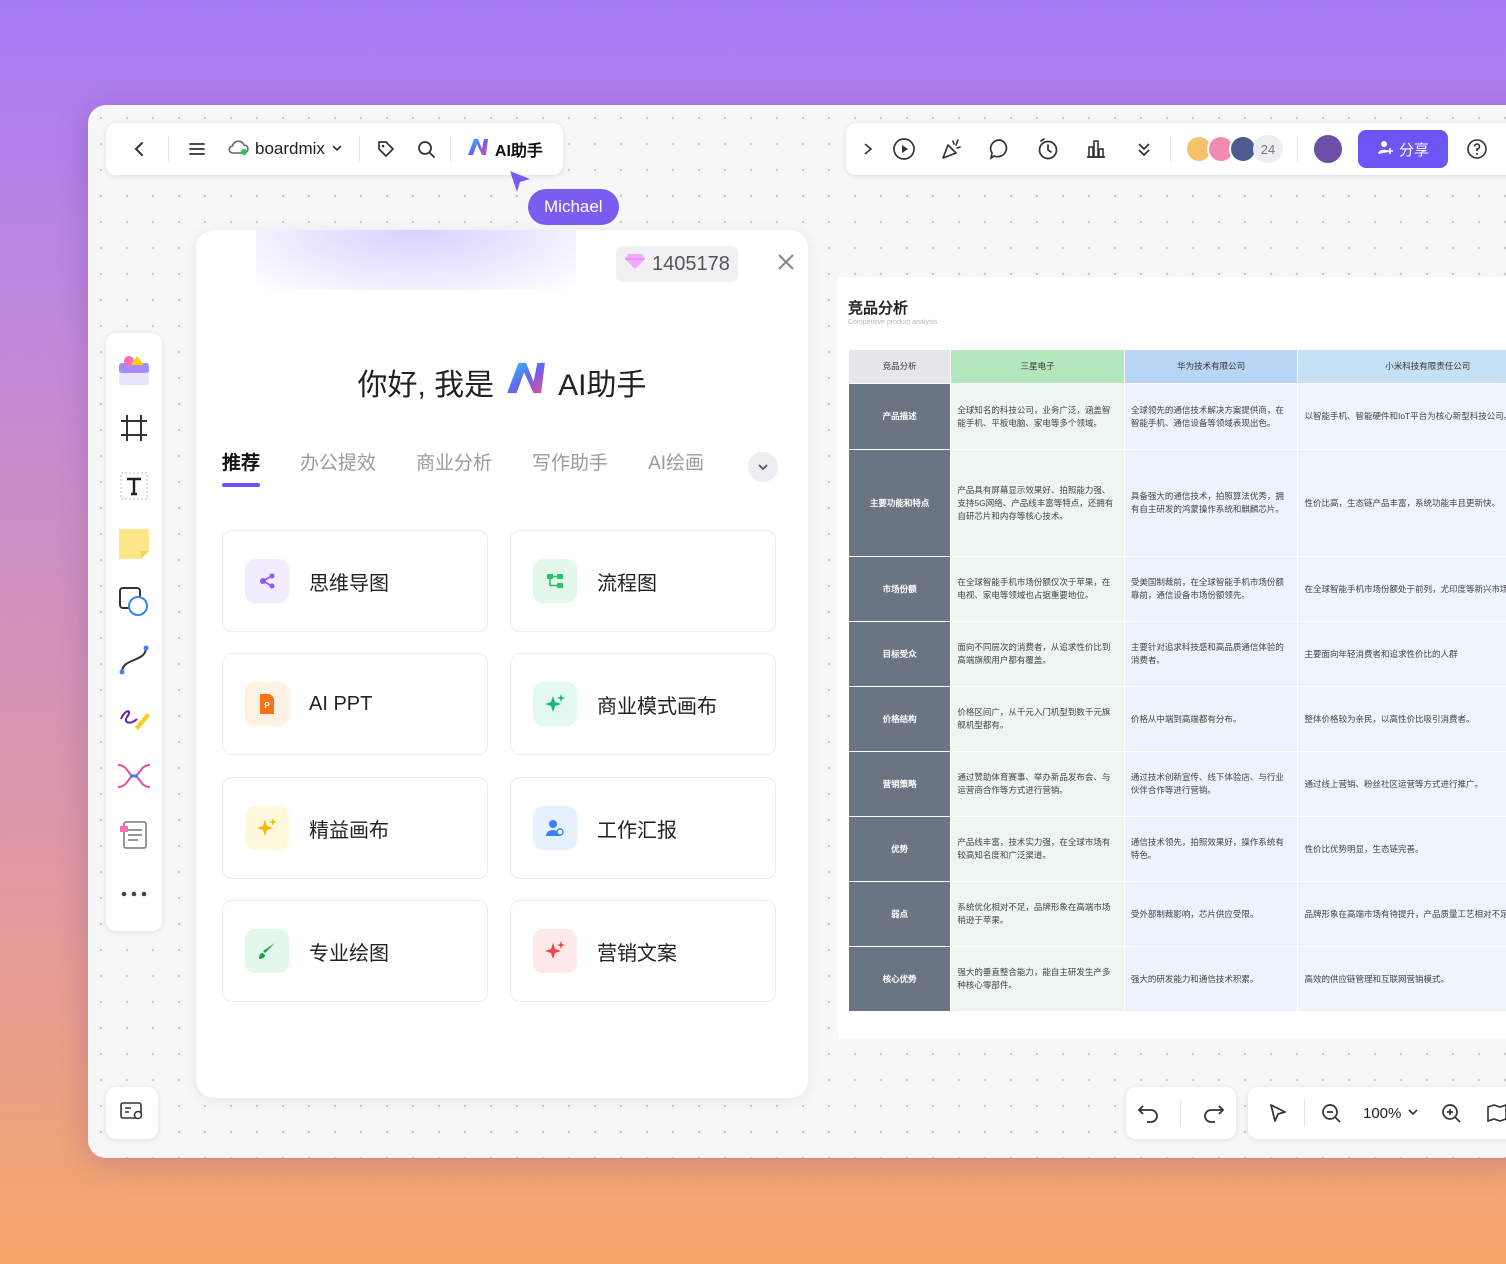 The width and height of the screenshot is (1506, 1264). What do you see at coordinates (1451, 1113) in the screenshot?
I see `zoom-in-icon` at bounding box center [1451, 1113].